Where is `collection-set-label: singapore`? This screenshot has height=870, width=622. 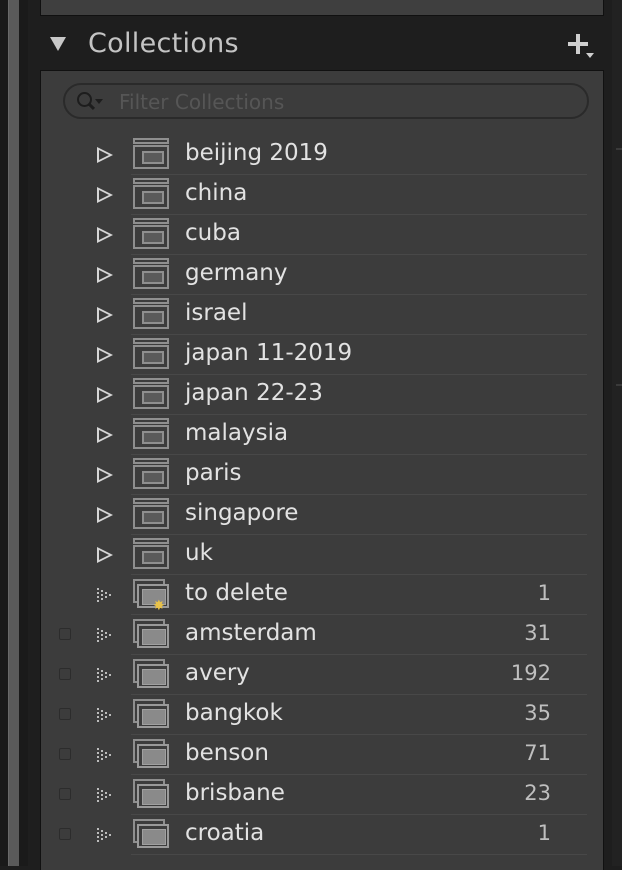 collection-set-label: singapore is located at coordinates (242, 513).